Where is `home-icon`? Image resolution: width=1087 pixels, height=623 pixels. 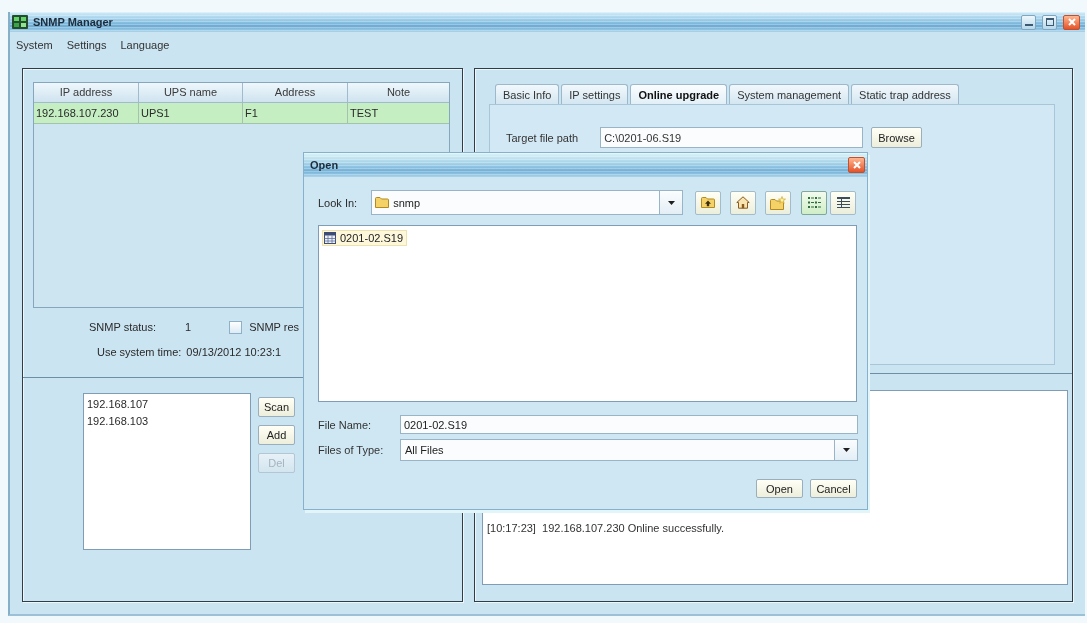 home-icon is located at coordinates (743, 202).